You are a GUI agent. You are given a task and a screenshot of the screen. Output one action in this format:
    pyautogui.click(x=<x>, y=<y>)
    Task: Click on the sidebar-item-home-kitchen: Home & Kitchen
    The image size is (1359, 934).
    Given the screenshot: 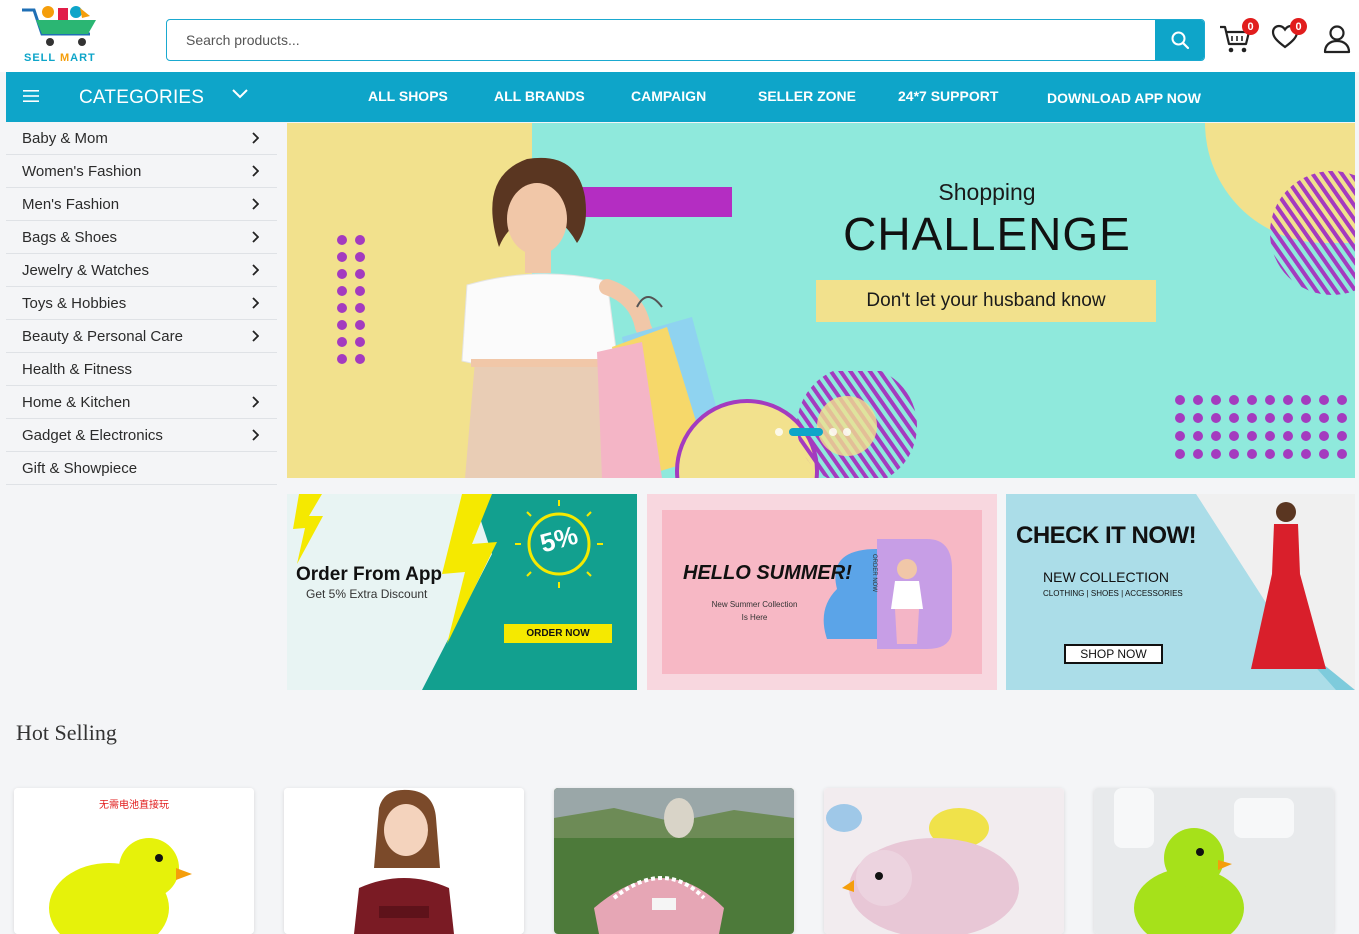 What is the action you would take?
    pyautogui.click(x=141, y=402)
    